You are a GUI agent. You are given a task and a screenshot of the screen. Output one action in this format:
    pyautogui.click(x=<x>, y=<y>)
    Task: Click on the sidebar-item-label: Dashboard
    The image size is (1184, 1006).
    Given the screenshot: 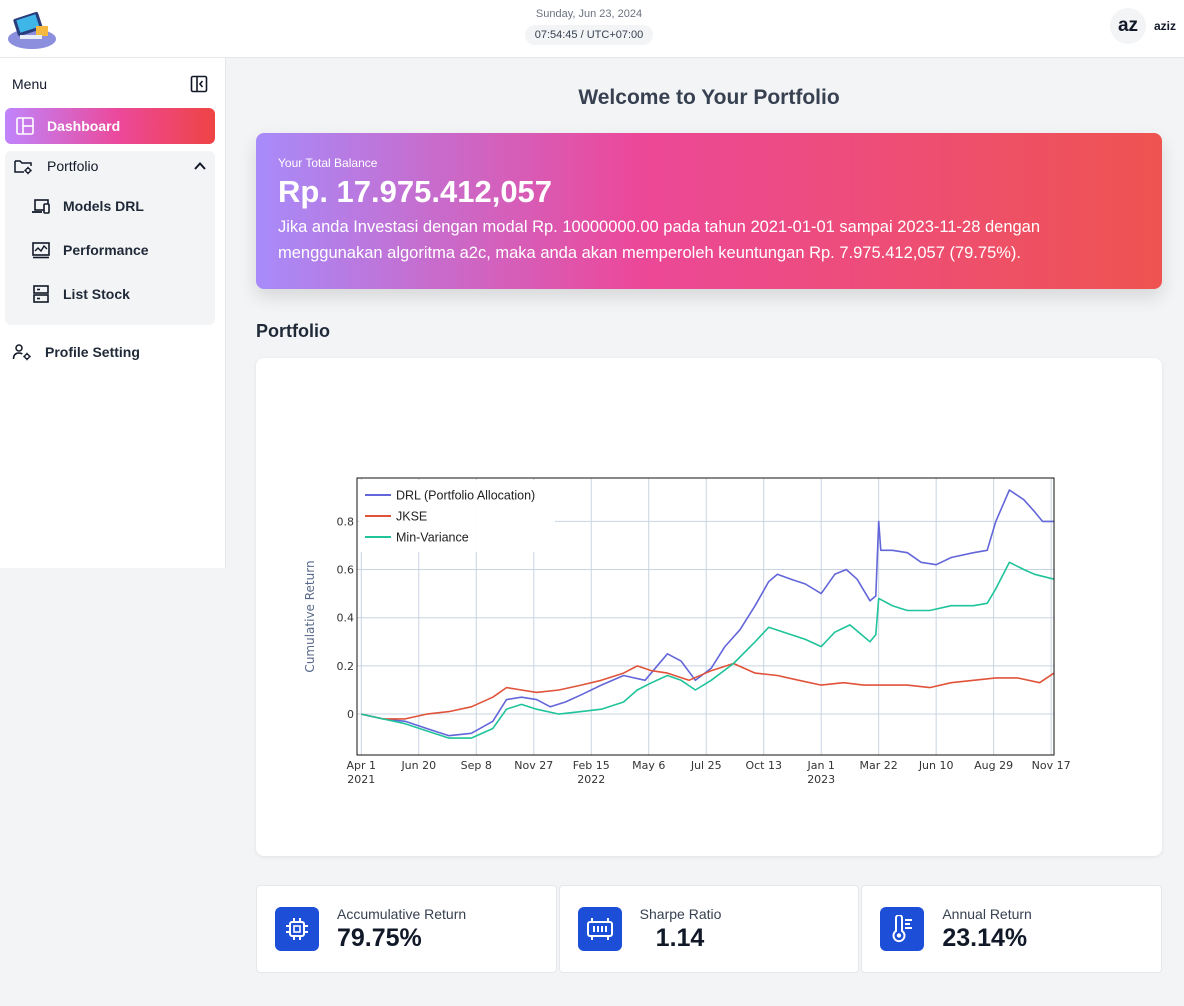 What is the action you would take?
    pyautogui.click(x=84, y=126)
    